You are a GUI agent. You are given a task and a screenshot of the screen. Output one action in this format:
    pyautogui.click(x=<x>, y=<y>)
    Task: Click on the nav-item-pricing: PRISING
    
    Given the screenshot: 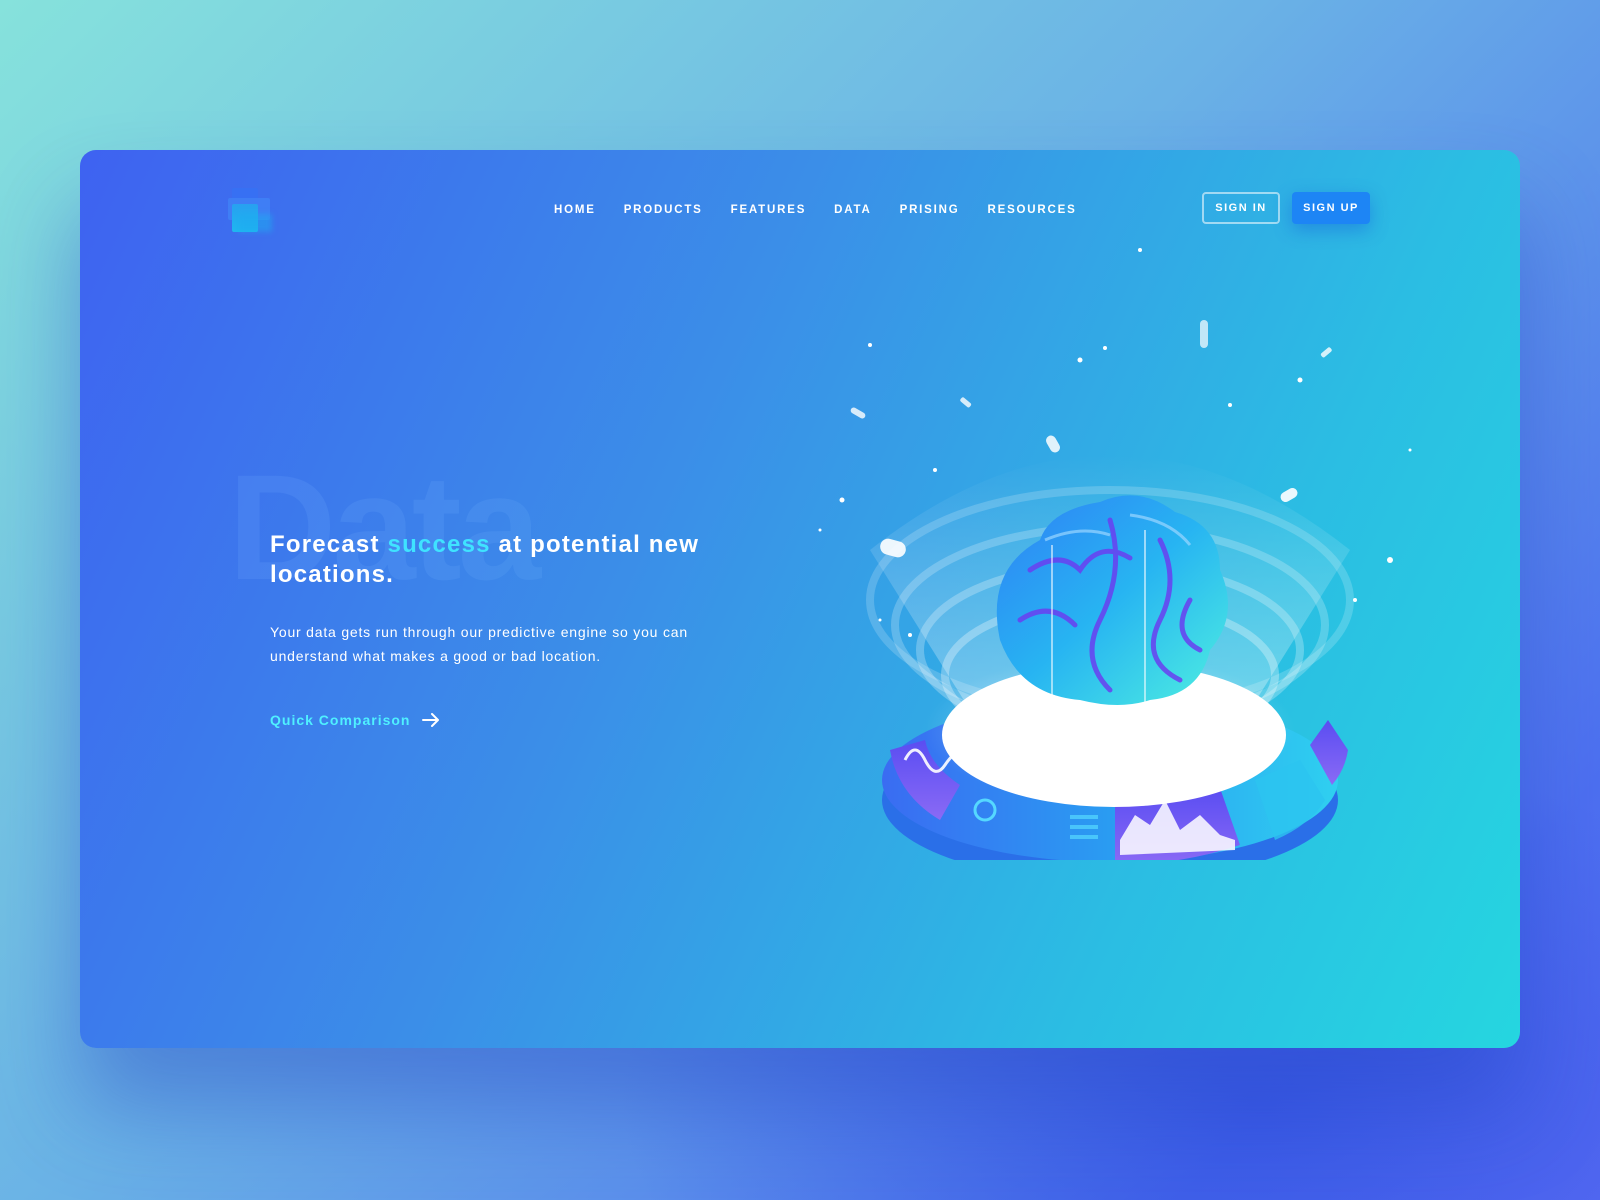 What is the action you would take?
    pyautogui.click(x=930, y=210)
    